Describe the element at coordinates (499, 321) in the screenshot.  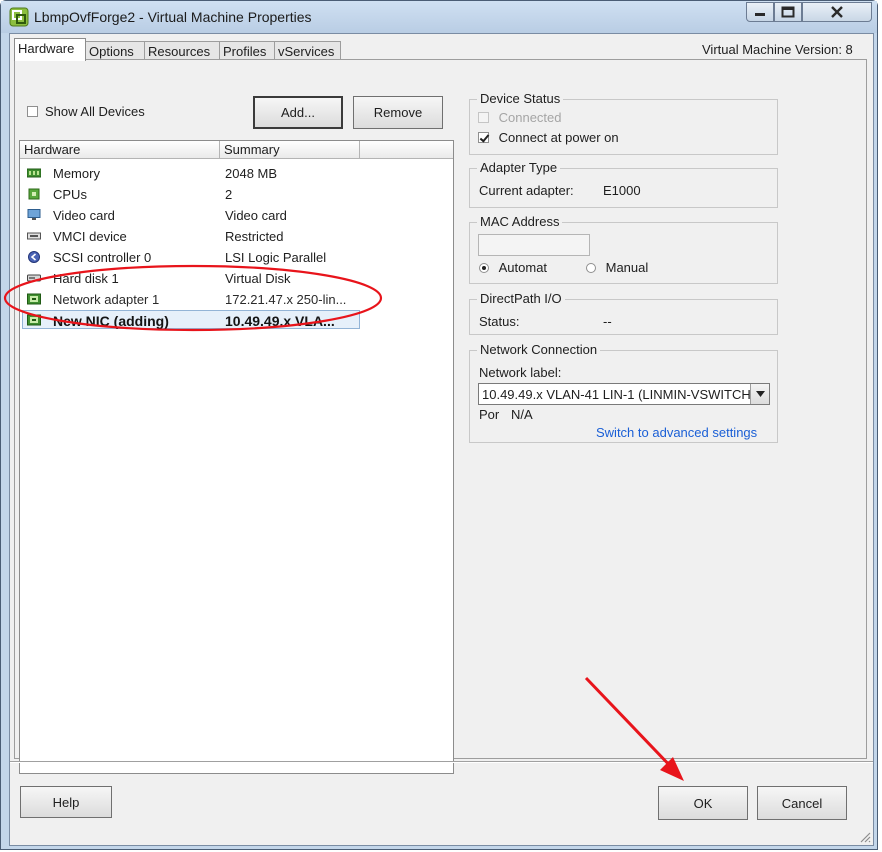
I see `directpath-status-label: Status:` at that location.